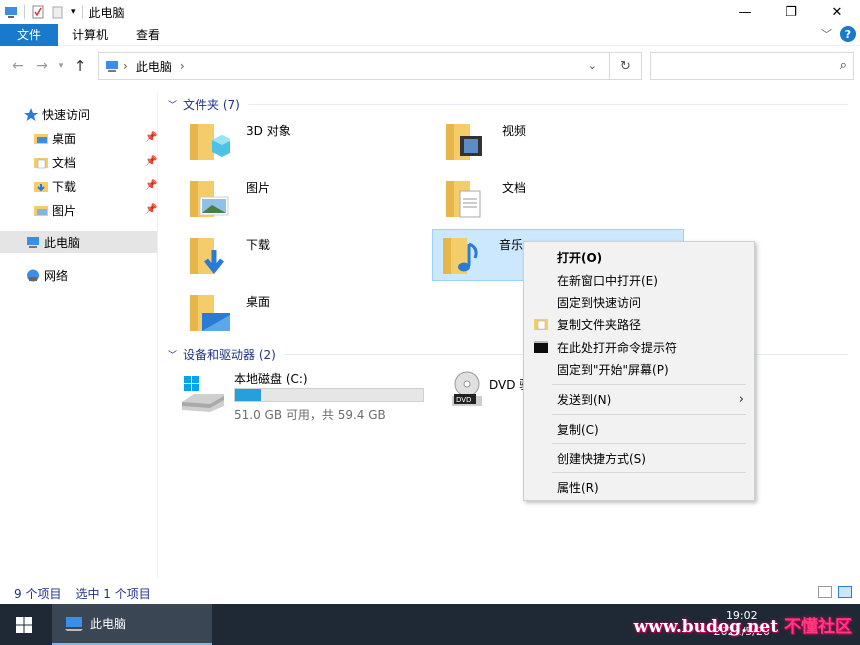 The height and width of the screenshot is (645, 860). Describe the element at coordinates (464, 142) in the screenshot. I see `videos-folder-icon` at that location.